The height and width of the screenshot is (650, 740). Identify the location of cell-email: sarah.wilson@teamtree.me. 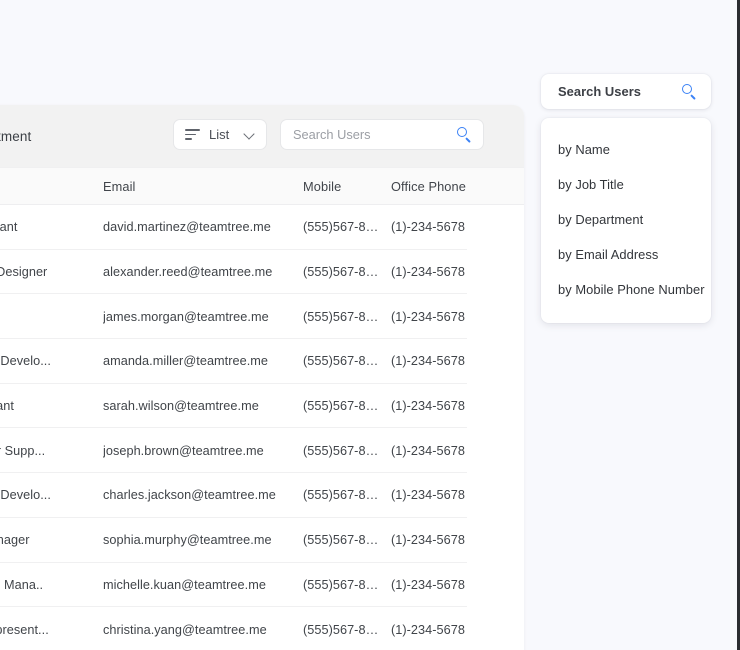
(181, 406).